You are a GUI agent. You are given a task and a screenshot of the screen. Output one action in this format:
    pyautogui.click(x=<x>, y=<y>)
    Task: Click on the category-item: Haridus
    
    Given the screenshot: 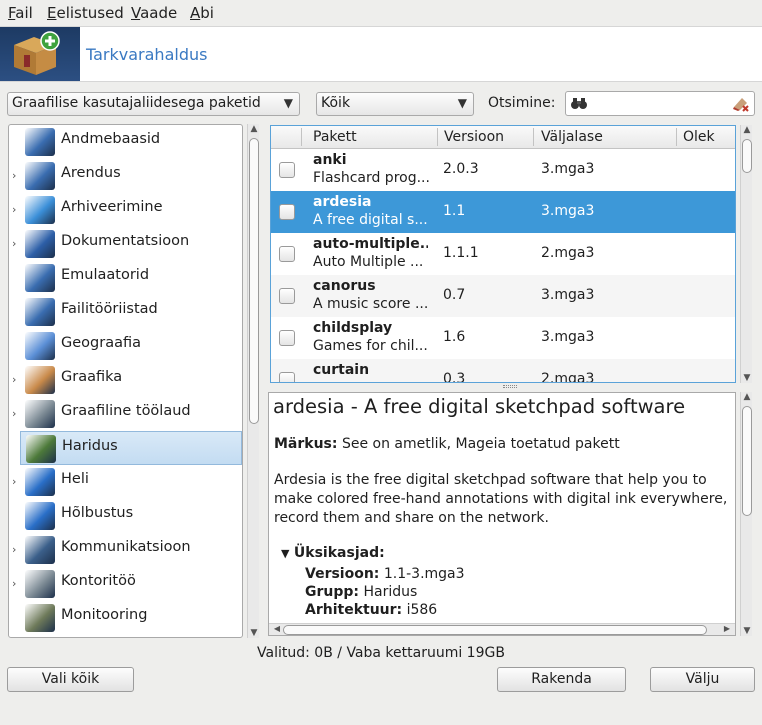 What is the action you would take?
    pyautogui.click(x=131, y=448)
    